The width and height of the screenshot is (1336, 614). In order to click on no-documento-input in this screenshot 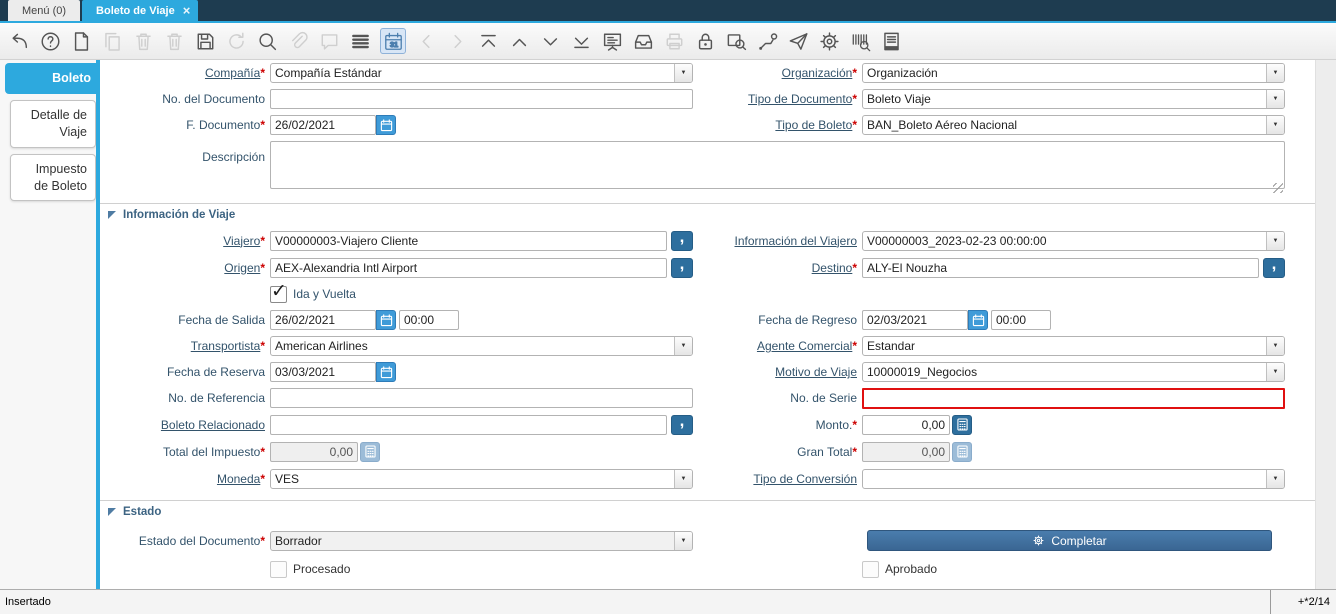, I will do `click(481, 99)`.